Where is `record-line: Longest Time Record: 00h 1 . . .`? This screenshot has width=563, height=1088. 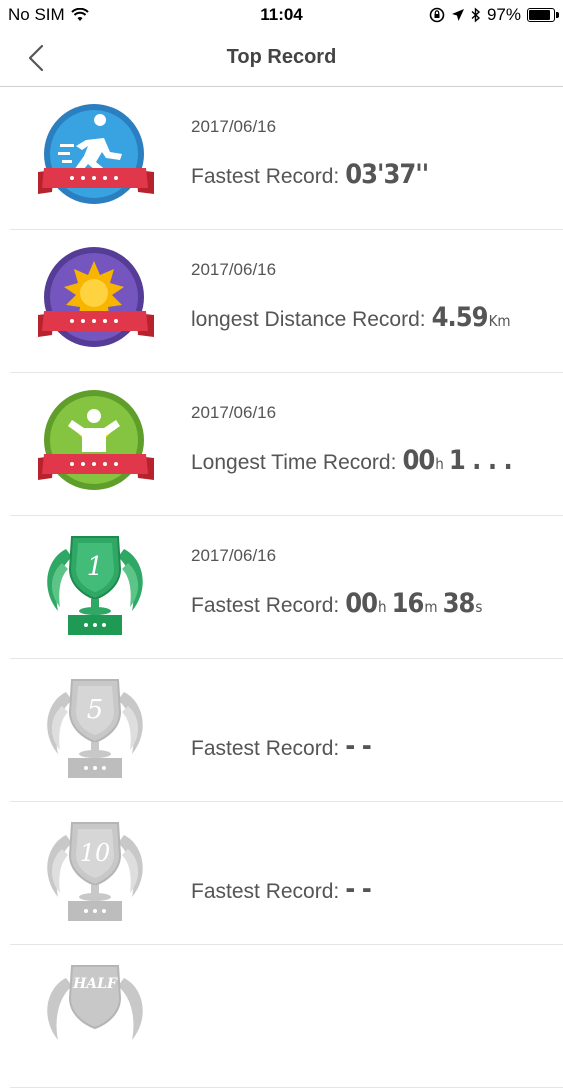 record-line: Longest Time Record: 00h 1 . . . is located at coordinates (352, 460).